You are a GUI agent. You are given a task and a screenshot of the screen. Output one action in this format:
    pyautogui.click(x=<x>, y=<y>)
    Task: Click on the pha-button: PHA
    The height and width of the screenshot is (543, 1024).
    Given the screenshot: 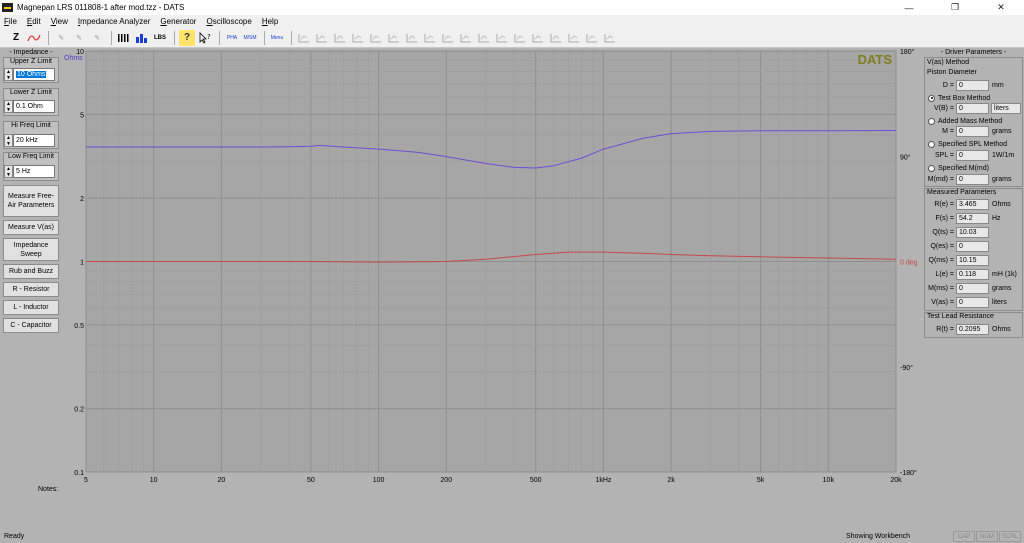 What is the action you would take?
    pyautogui.click(x=232, y=38)
    